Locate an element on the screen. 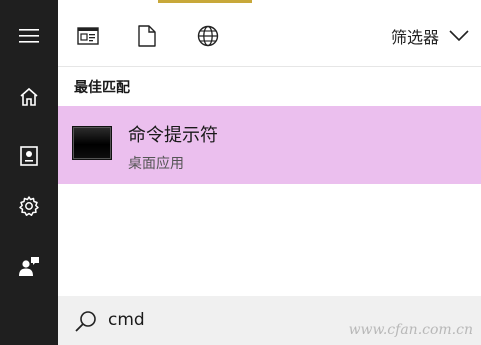 The width and height of the screenshot is (481, 345). home-button is located at coordinates (29, 97).